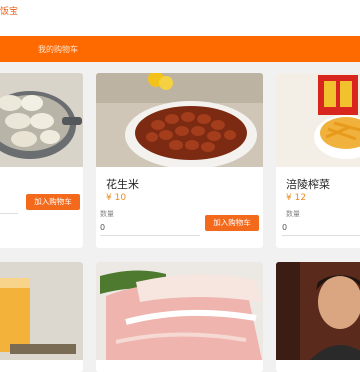  What do you see at coordinates (116, 198) in the screenshot?
I see `product-price: ¥ 10` at bounding box center [116, 198].